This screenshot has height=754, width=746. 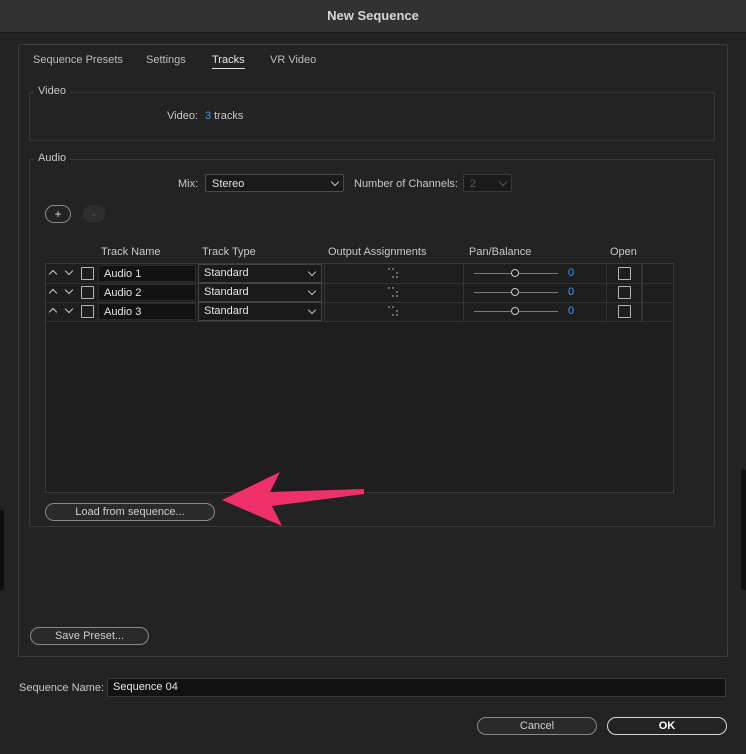 What do you see at coordinates (293, 499) in the screenshot?
I see `annotation-arrow-icon` at bounding box center [293, 499].